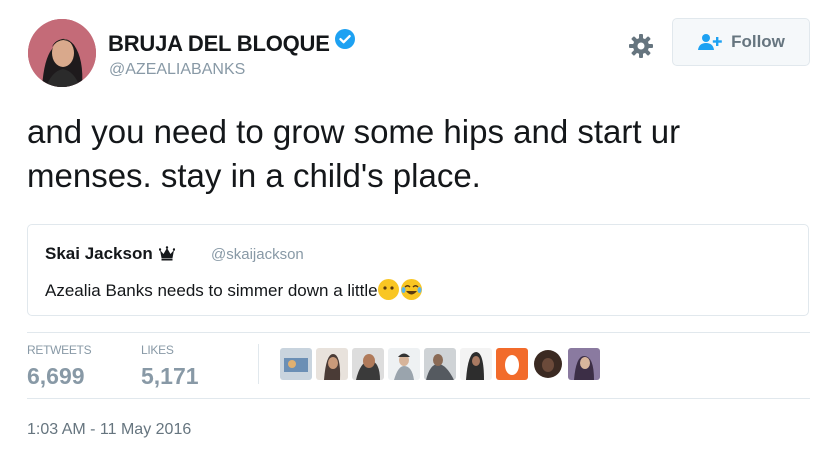 The image size is (814, 450). I want to click on add-user-icon, so click(710, 42).